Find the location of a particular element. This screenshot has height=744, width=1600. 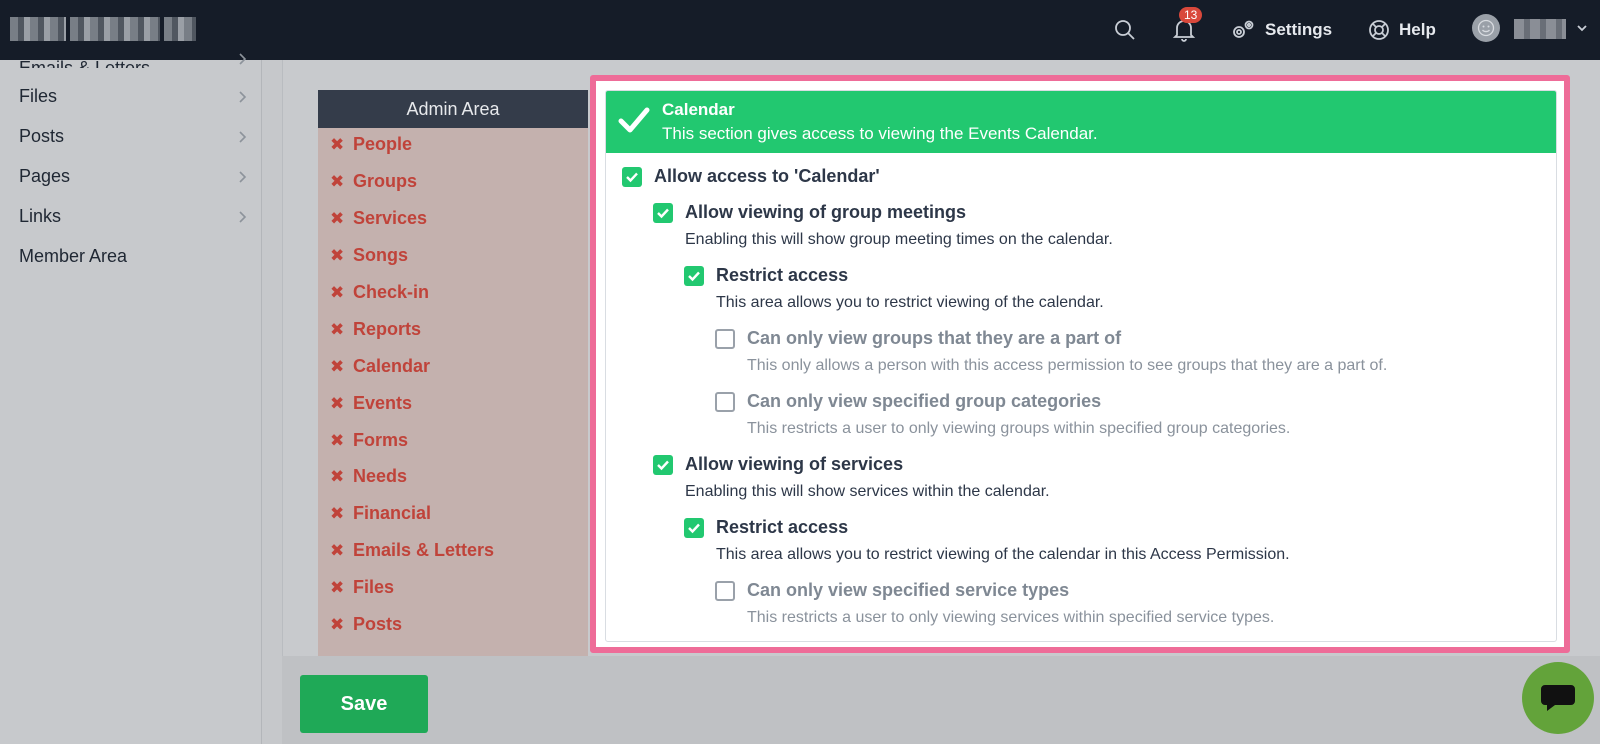

admin-item-label: Events is located at coordinates (383, 403).